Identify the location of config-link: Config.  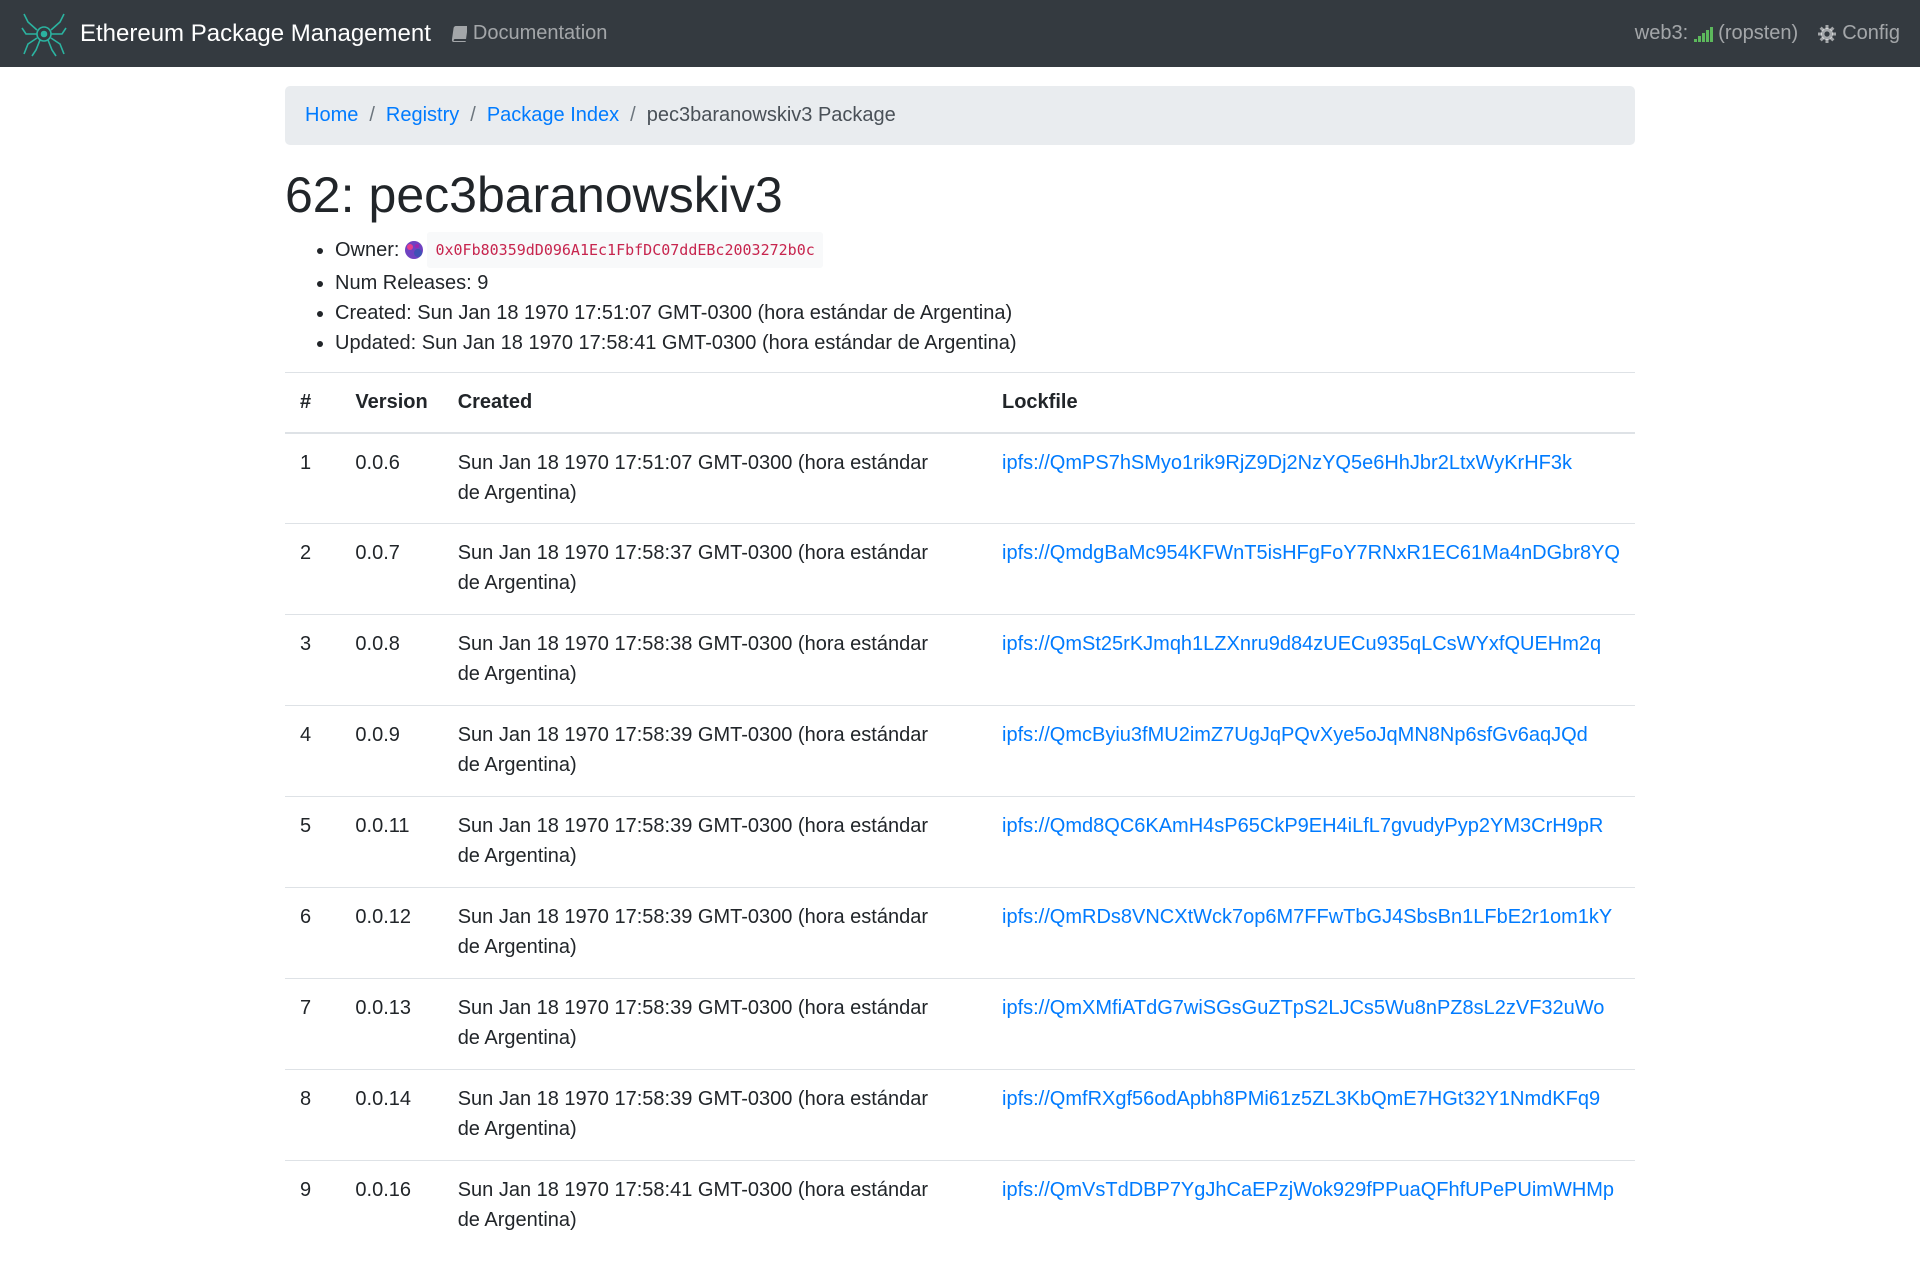
(1859, 33).